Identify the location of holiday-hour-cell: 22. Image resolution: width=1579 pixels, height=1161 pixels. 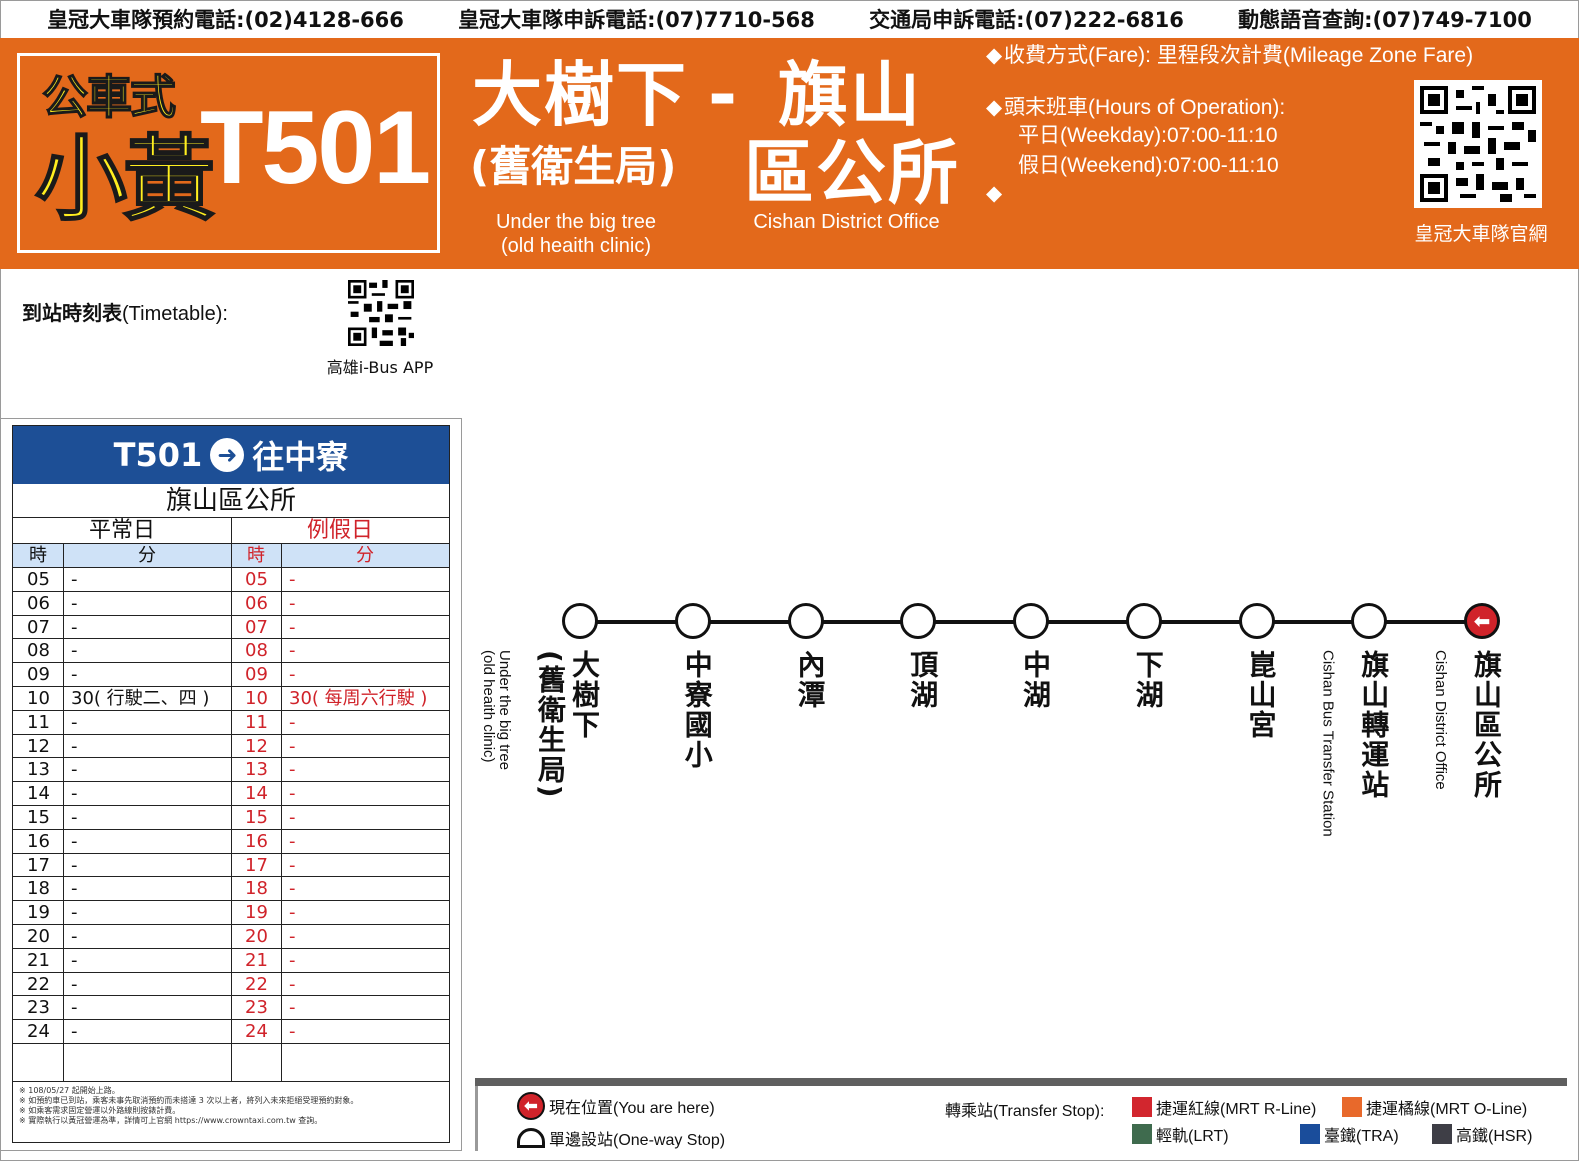
(256, 984).